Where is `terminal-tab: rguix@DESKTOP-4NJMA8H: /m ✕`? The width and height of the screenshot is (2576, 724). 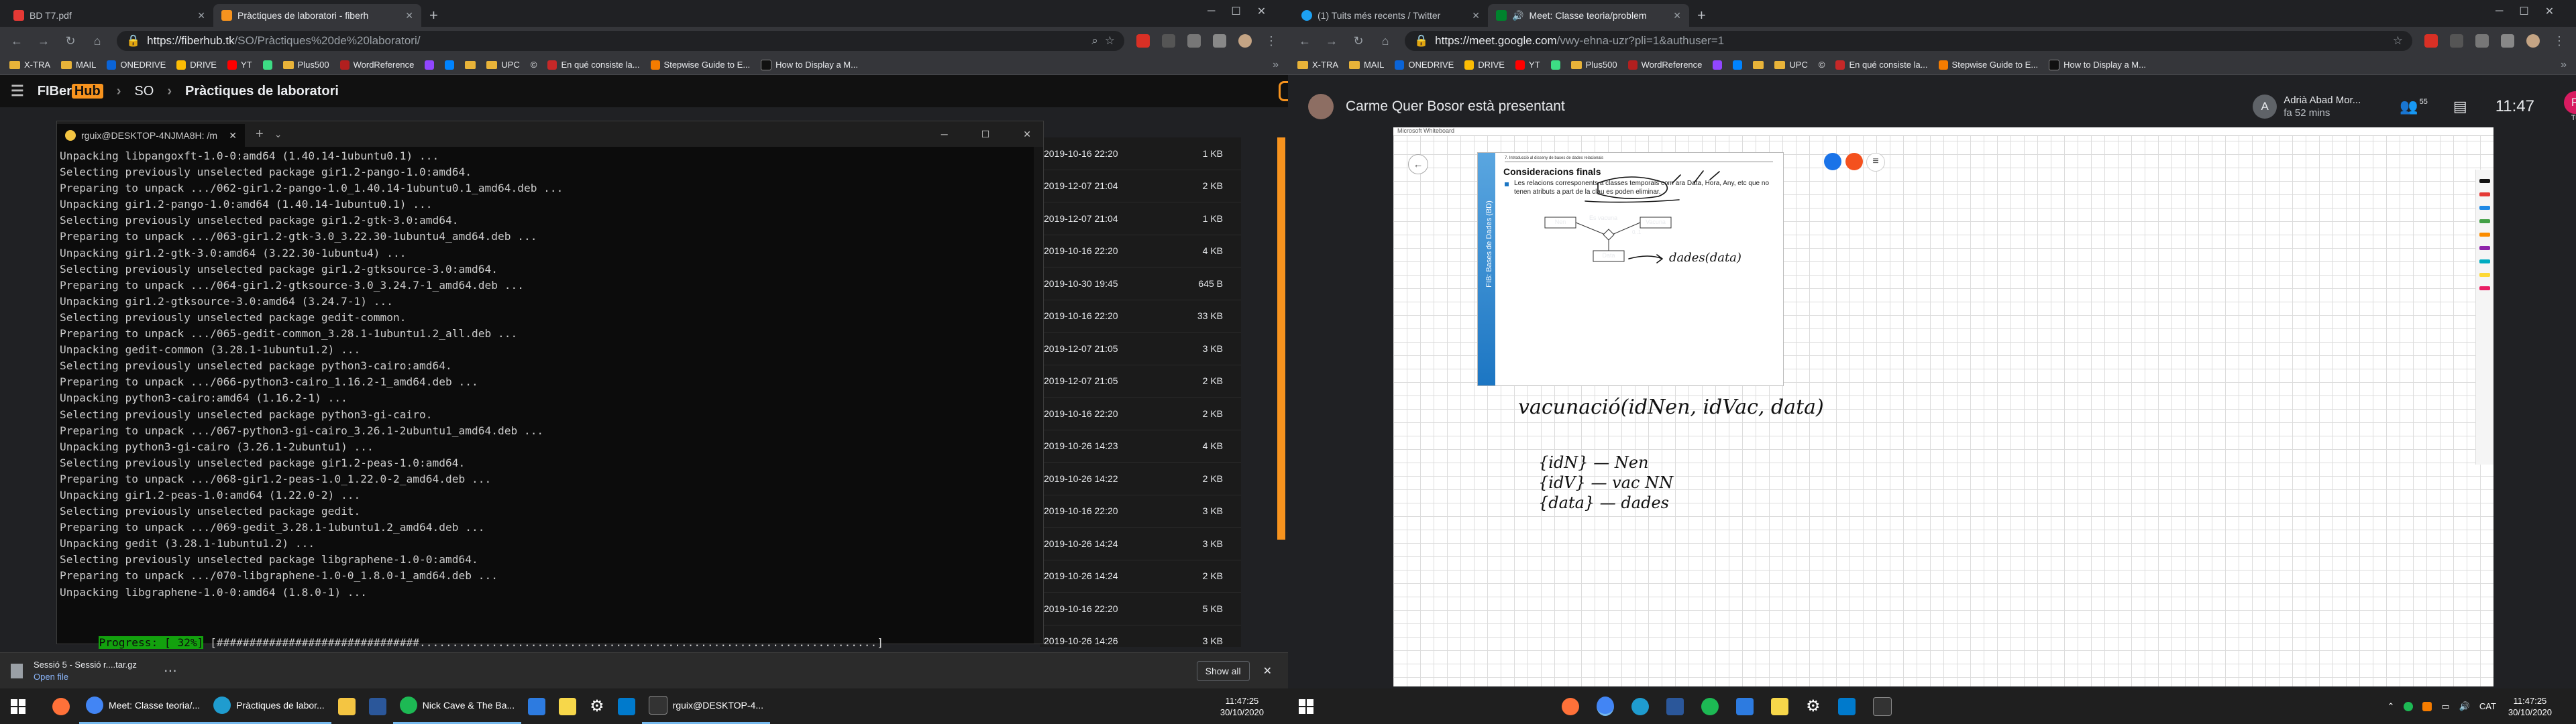 terminal-tab: rguix@DESKTOP-4NJMA8H: /m ✕ is located at coordinates (151, 135).